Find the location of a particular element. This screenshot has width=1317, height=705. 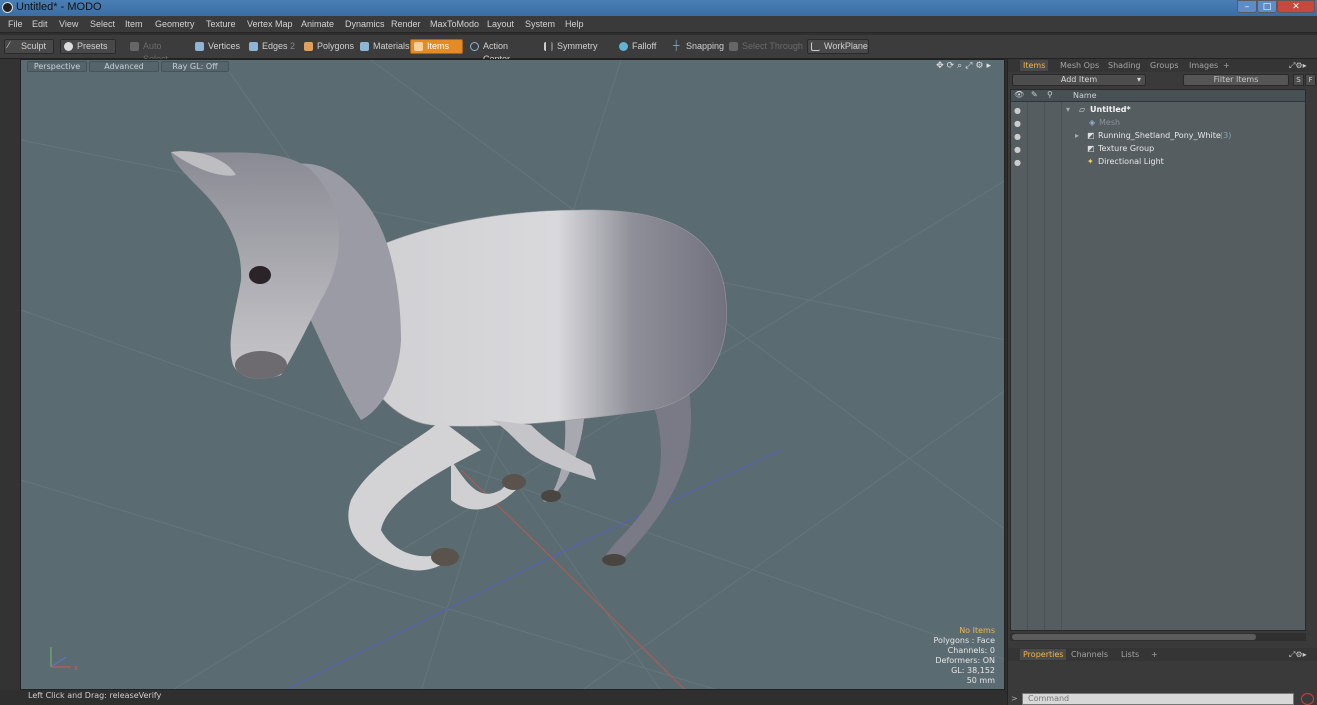

item-row-mesh: ● ◈ Mesh is located at coordinates (1158, 122).